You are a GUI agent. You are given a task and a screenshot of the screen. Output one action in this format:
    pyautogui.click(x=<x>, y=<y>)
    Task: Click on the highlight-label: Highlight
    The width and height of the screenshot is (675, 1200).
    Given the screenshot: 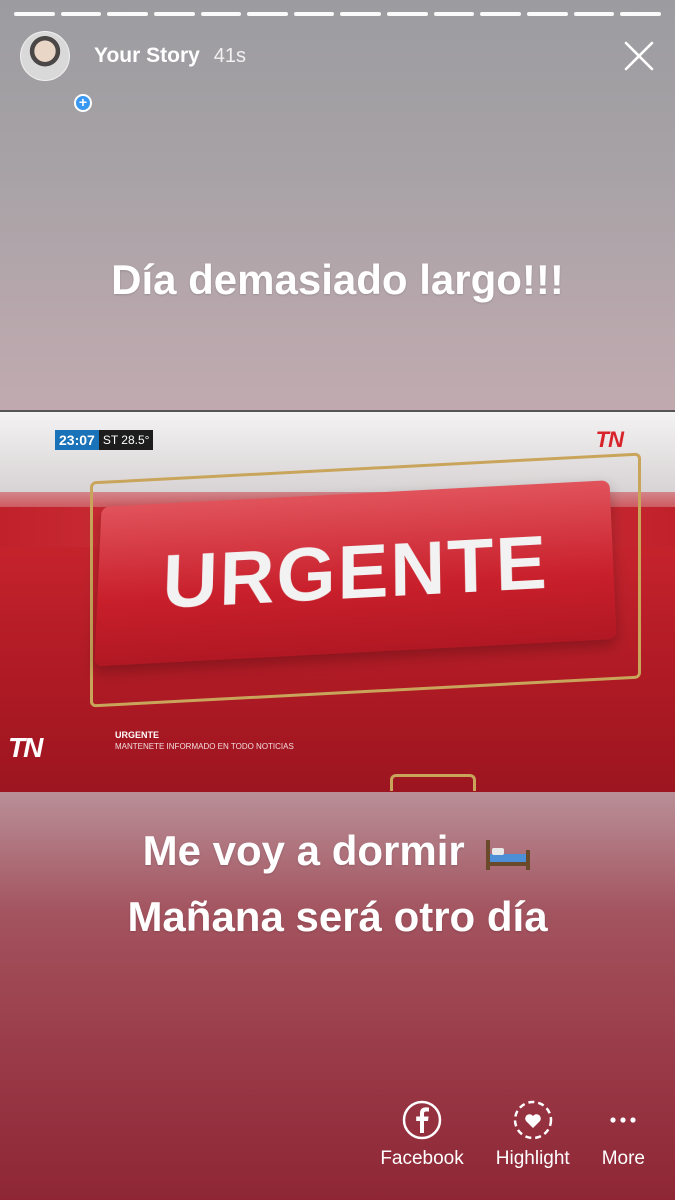 What is the action you would take?
    pyautogui.click(x=533, y=1159)
    